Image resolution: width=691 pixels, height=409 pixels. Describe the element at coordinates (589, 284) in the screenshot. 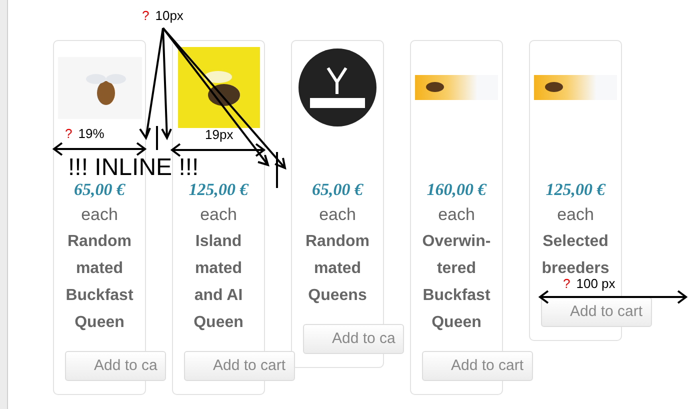

I see `annotation-label: ? 100 px` at that location.